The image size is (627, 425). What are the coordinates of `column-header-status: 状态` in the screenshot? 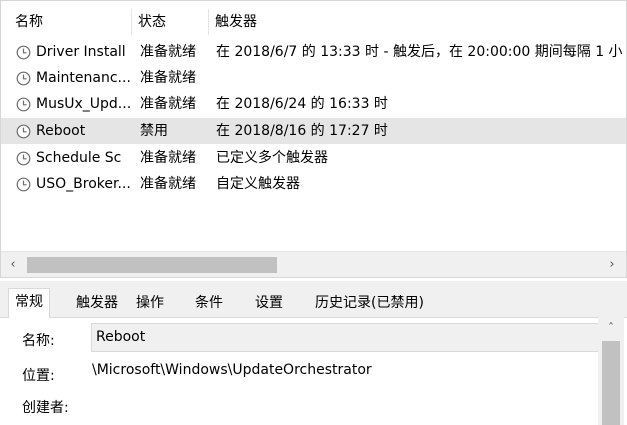 It's located at (170, 22).